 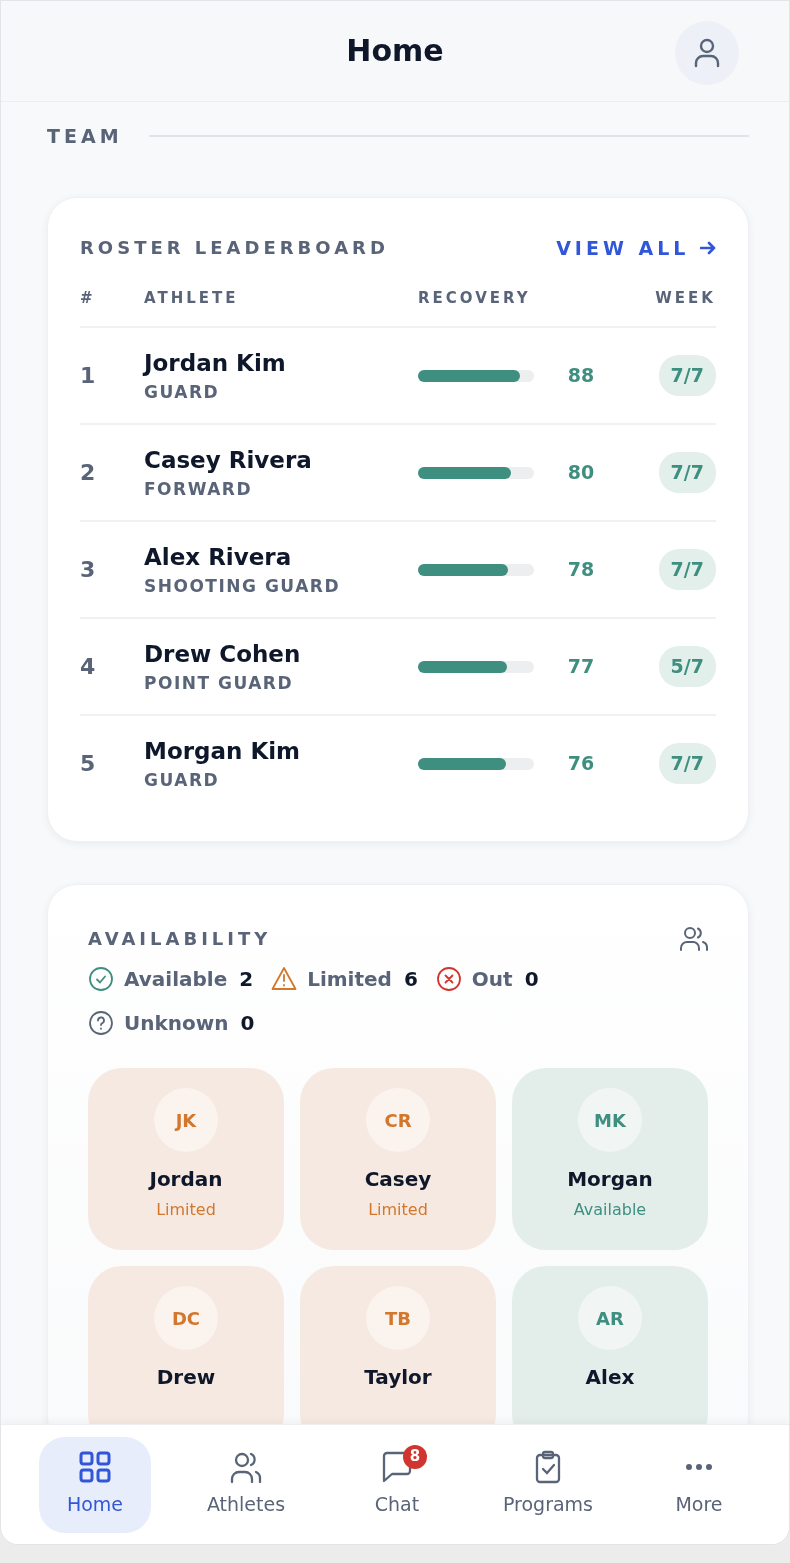 What do you see at coordinates (186, 1159) in the screenshot?
I see `athlete-tile: JK Jordan Limited` at bounding box center [186, 1159].